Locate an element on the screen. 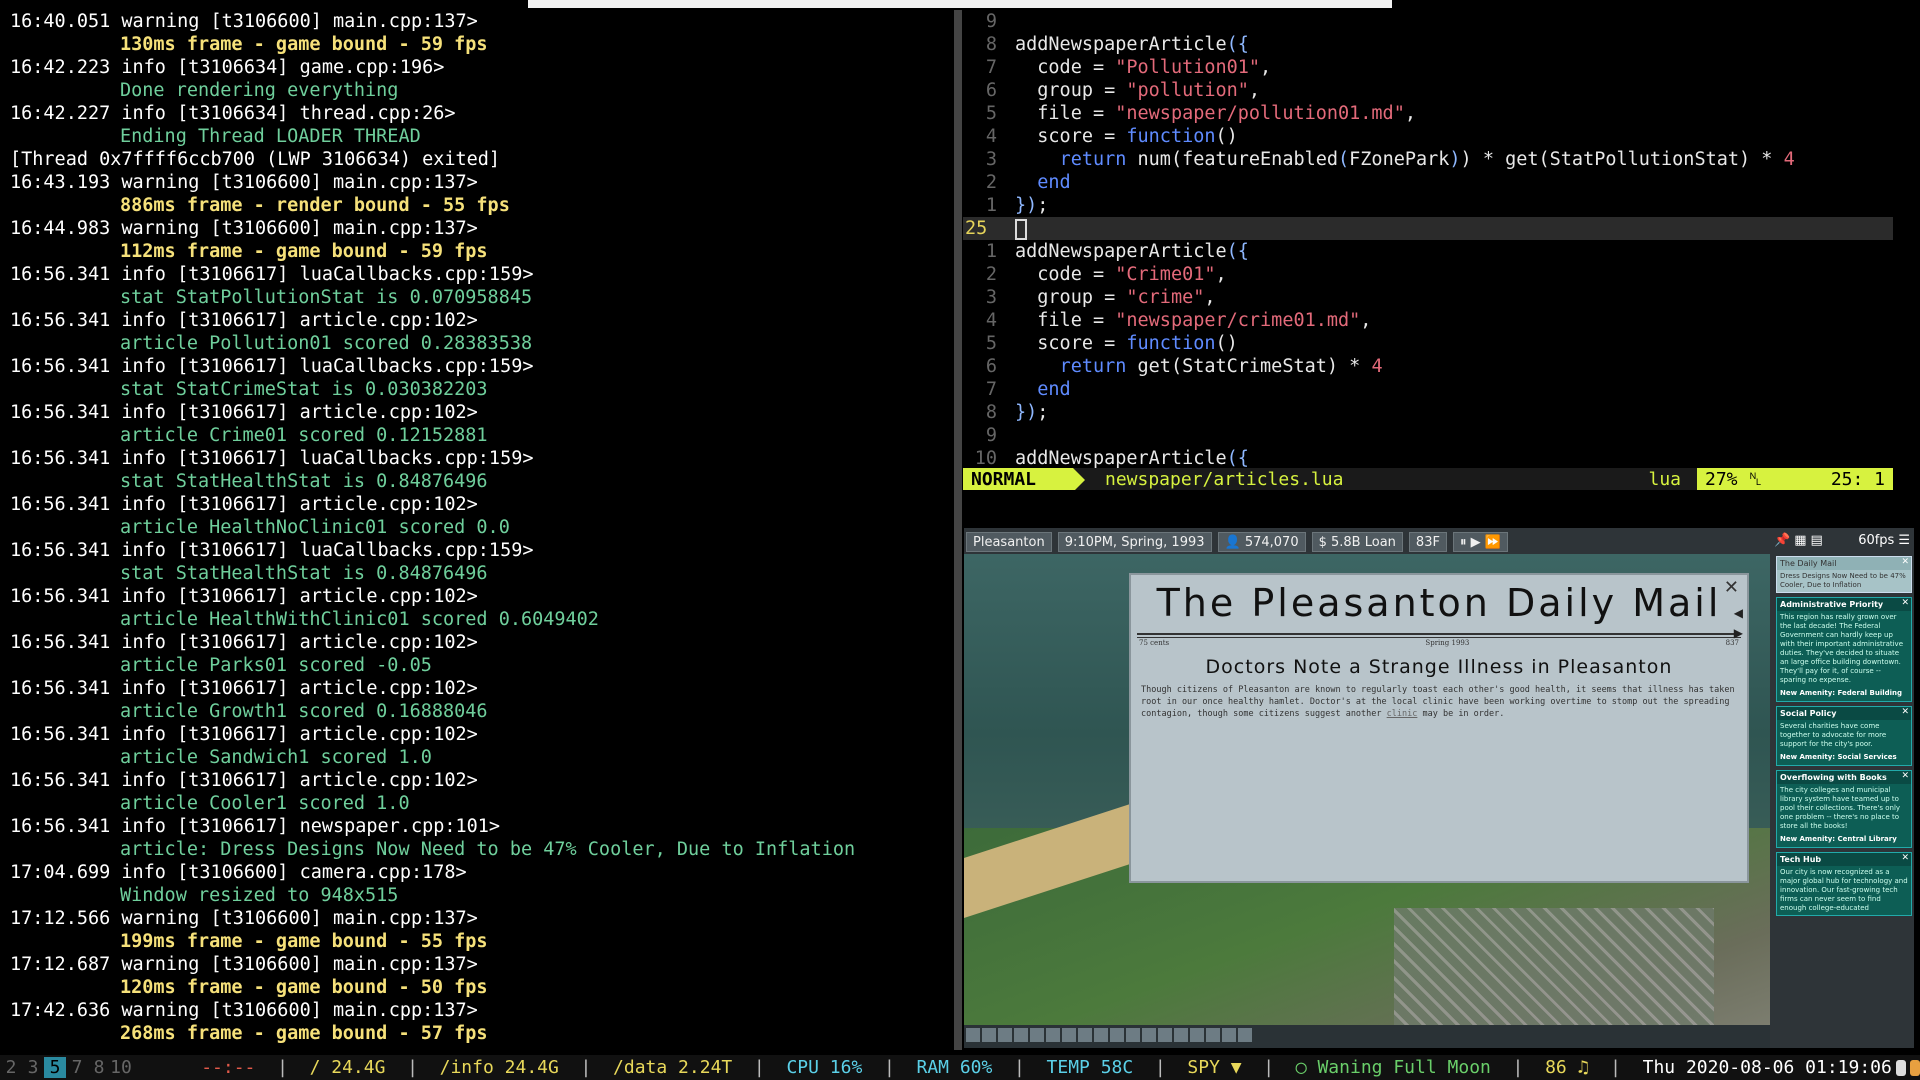  code-text: code = "Pollution01", is located at coordinates (1137, 67).